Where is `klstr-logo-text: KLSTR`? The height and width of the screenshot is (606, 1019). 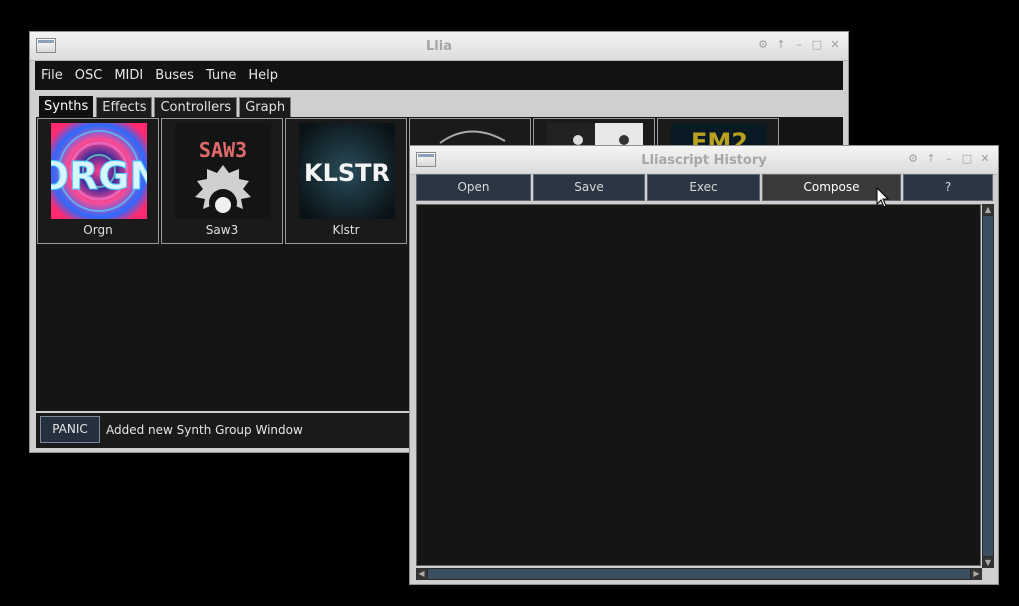
klstr-logo-text: KLSTR is located at coordinates (347, 173).